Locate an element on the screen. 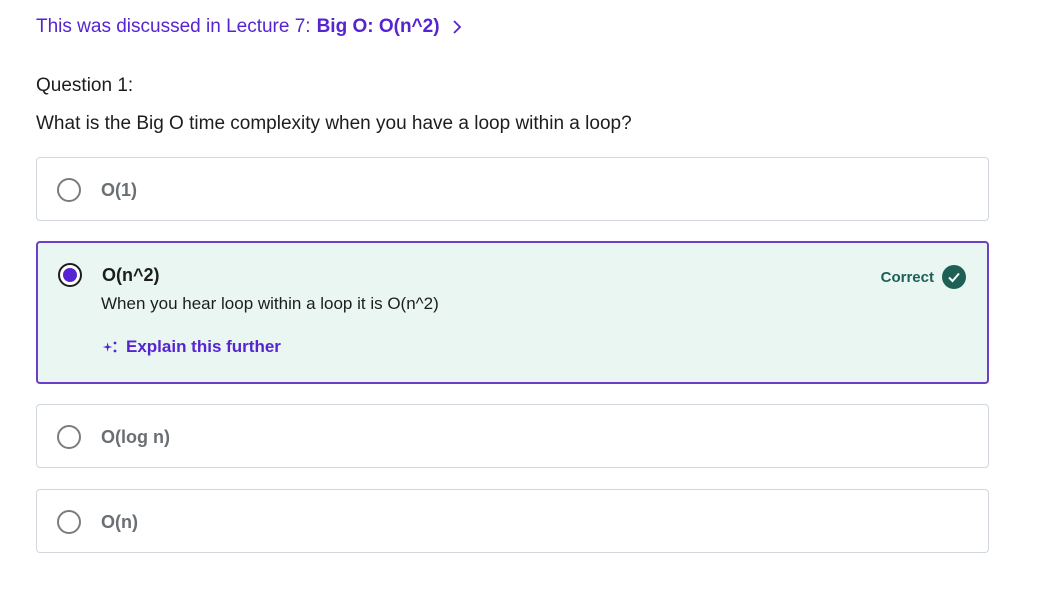  correct-label: Correct is located at coordinates (907, 277).